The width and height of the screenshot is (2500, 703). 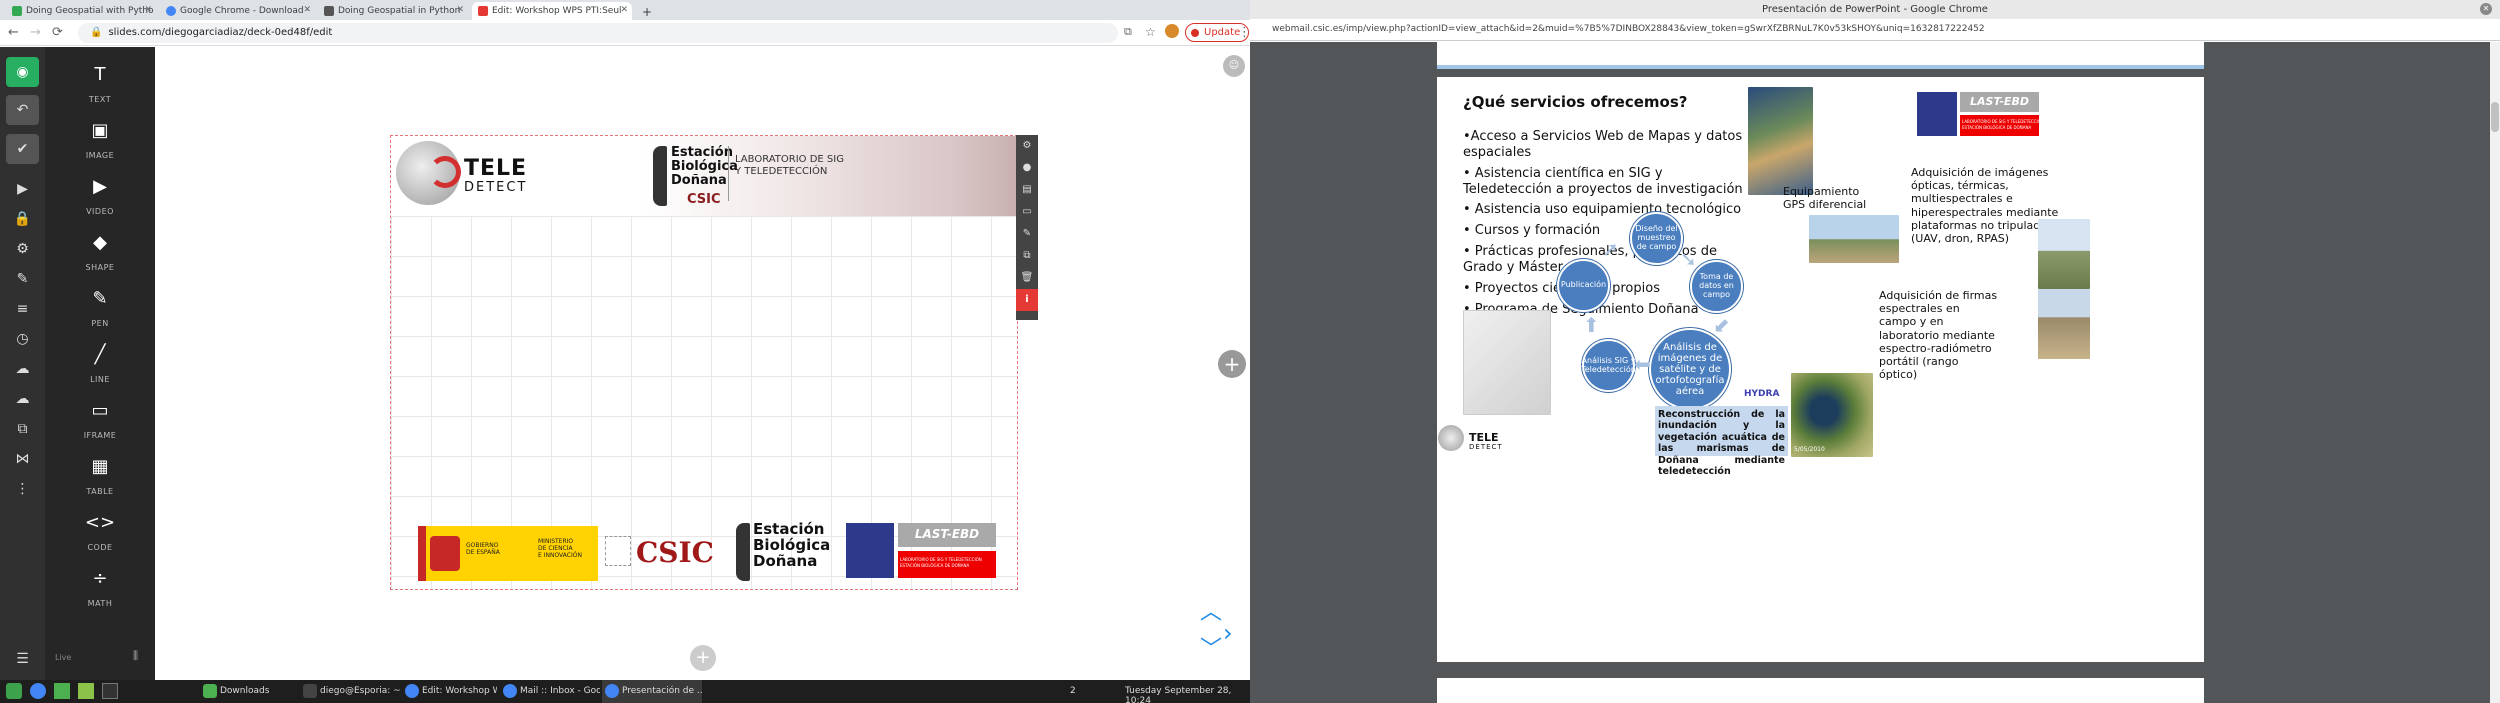 What do you see at coordinates (100, 298) in the screenshot?
I see `pen-icon: ✎` at bounding box center [100, 298].